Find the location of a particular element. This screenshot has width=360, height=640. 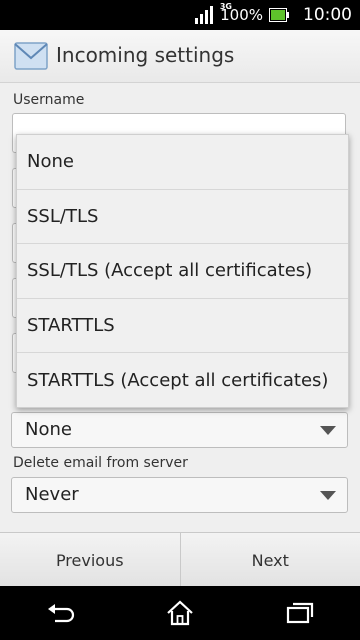

home-button is located at coordinates (180, 613).